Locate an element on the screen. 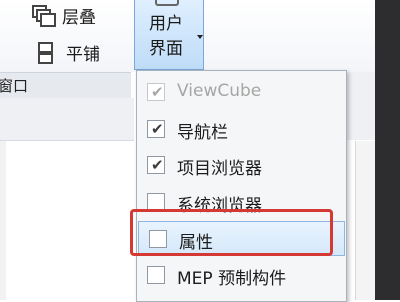  menu-item-navigation-bar: ✔ 导航栏 is located at coordinates (241, 129).